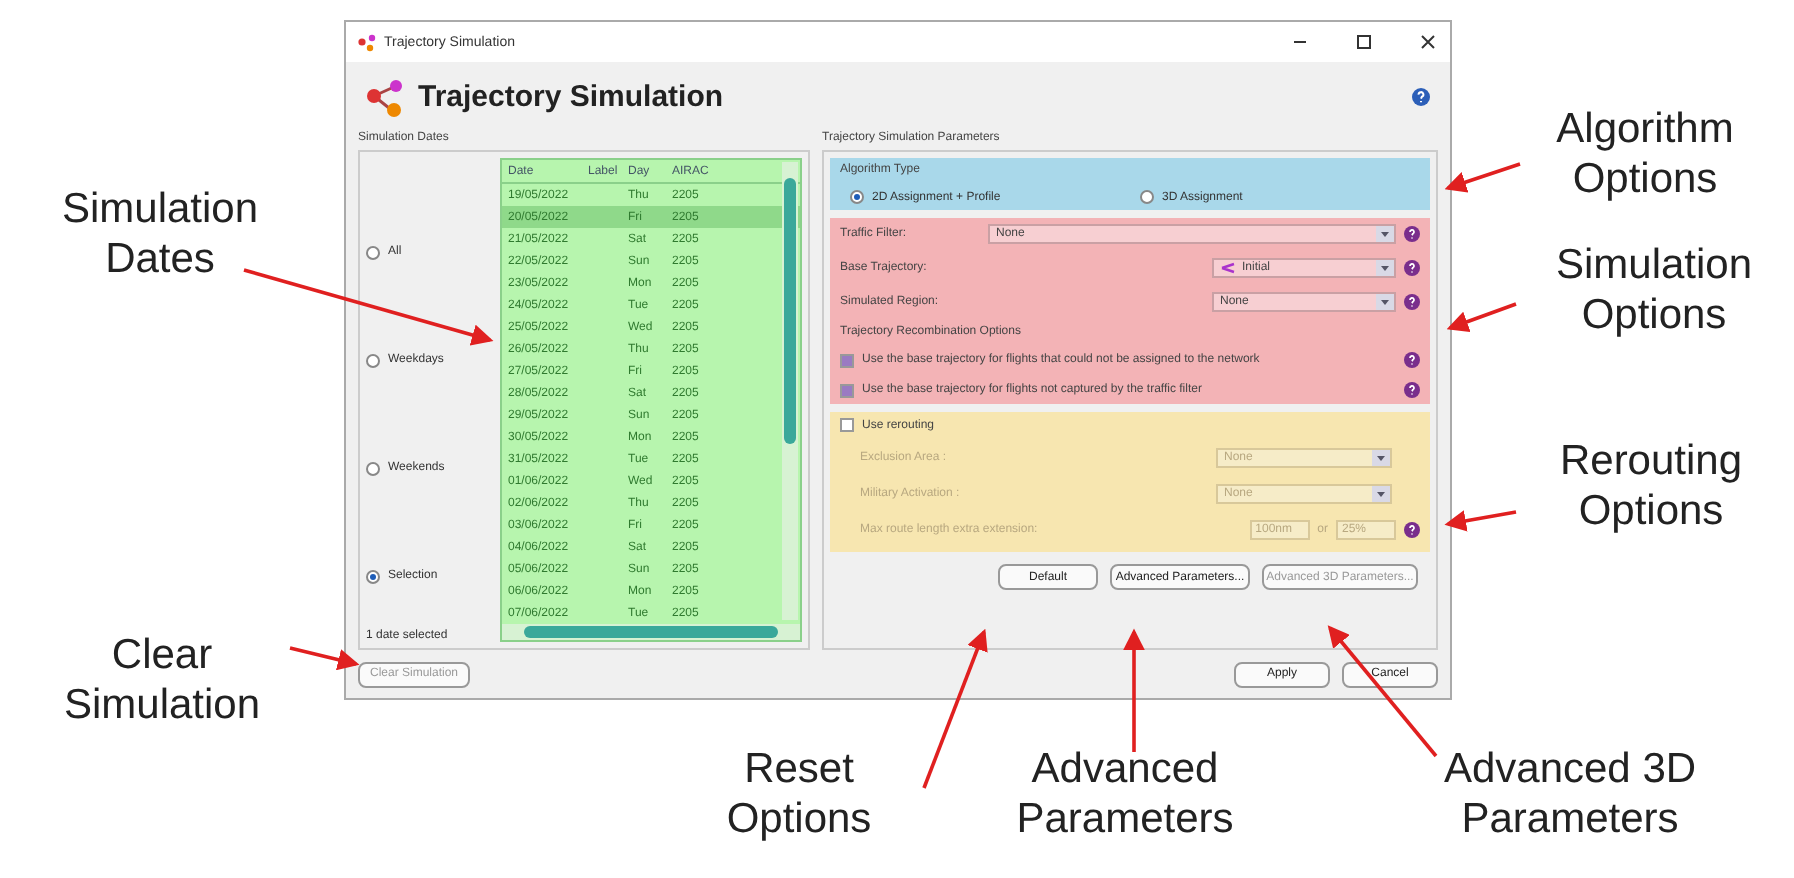 This screenshot has width=1794, height=878. What do you see at coordinates (572, 97) in the screenshot?
I see `dialog-heading: Trajectory Simulation` at bounding box center [572, 97].